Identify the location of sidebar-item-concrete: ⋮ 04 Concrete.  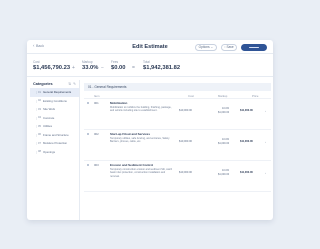
(54, 118).